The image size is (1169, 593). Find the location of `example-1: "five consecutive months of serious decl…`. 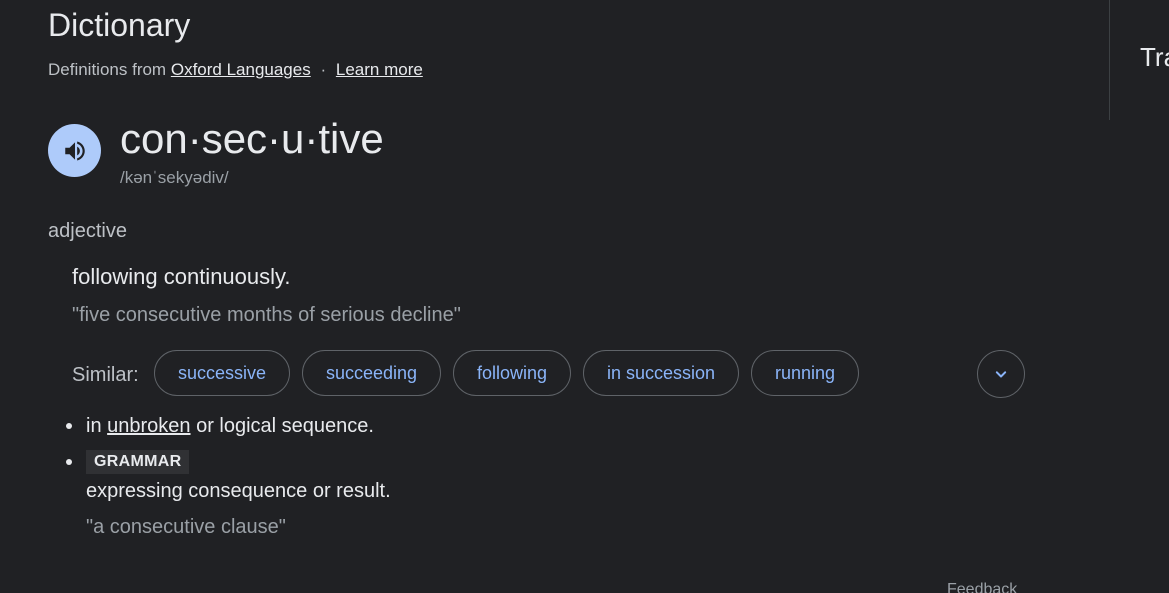

example-1: "five consecutive months of serious decl… is located at coordinates (266, 315).